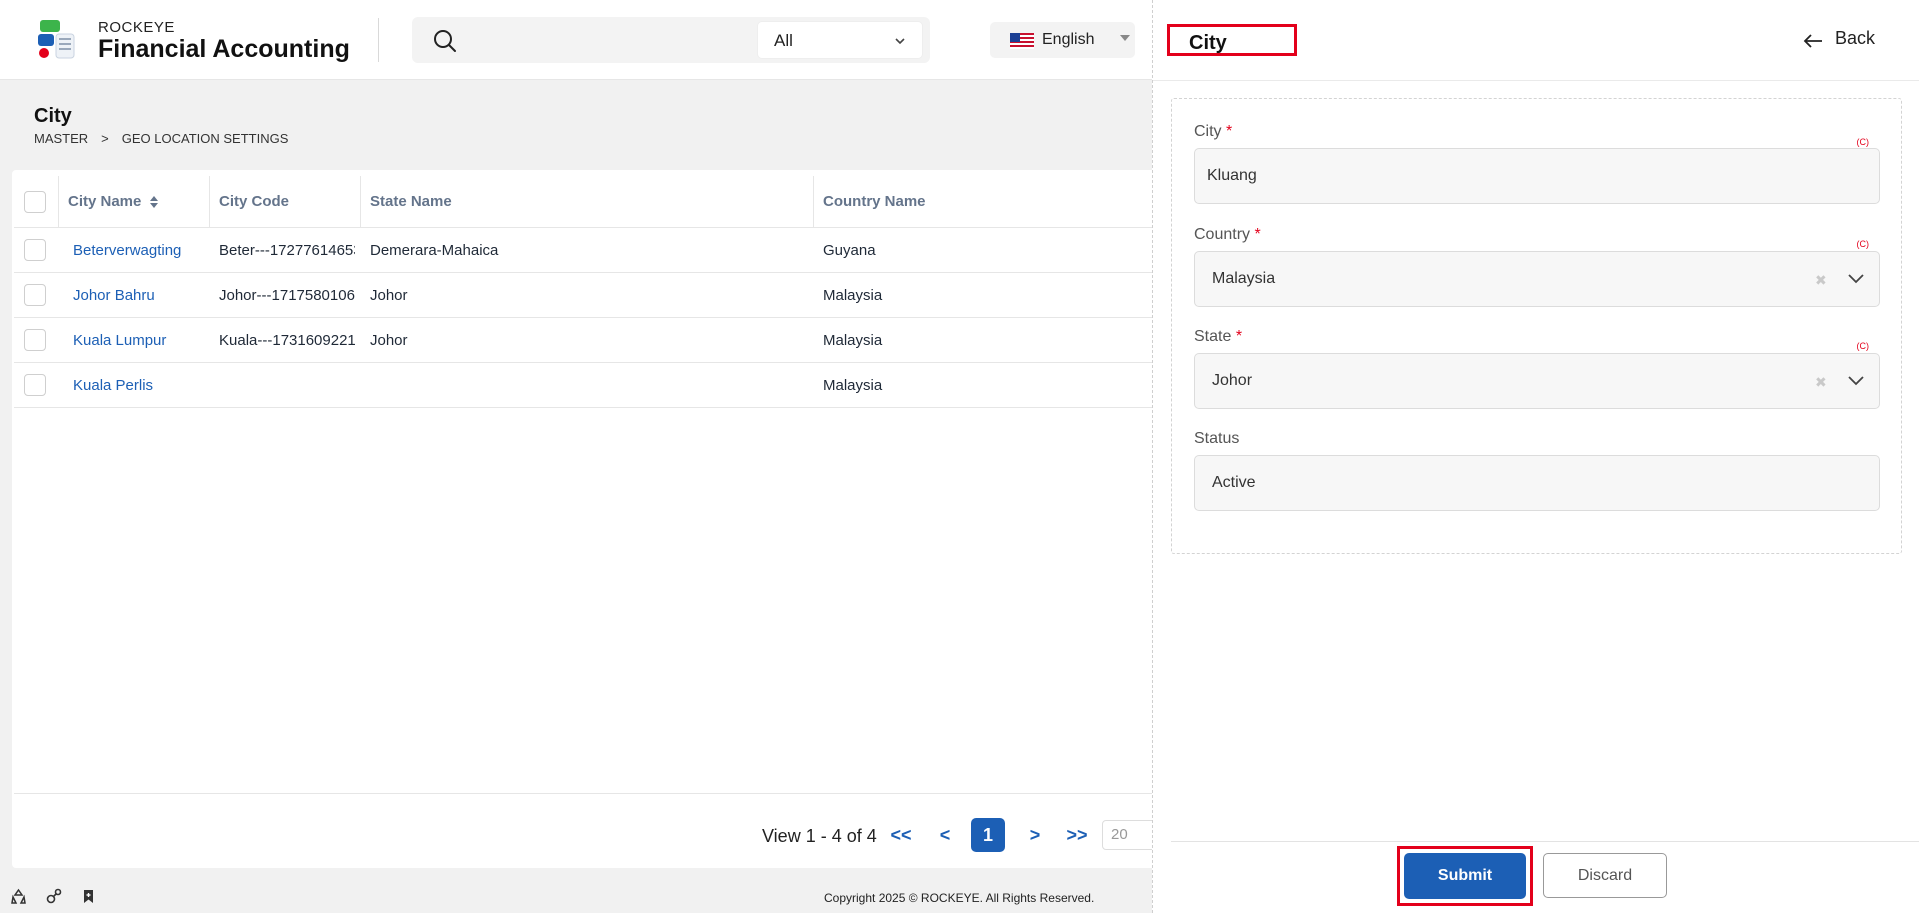 This screenshot has height=913, width=1919. I want to click on prev-page-button: <, so click(945, 835).